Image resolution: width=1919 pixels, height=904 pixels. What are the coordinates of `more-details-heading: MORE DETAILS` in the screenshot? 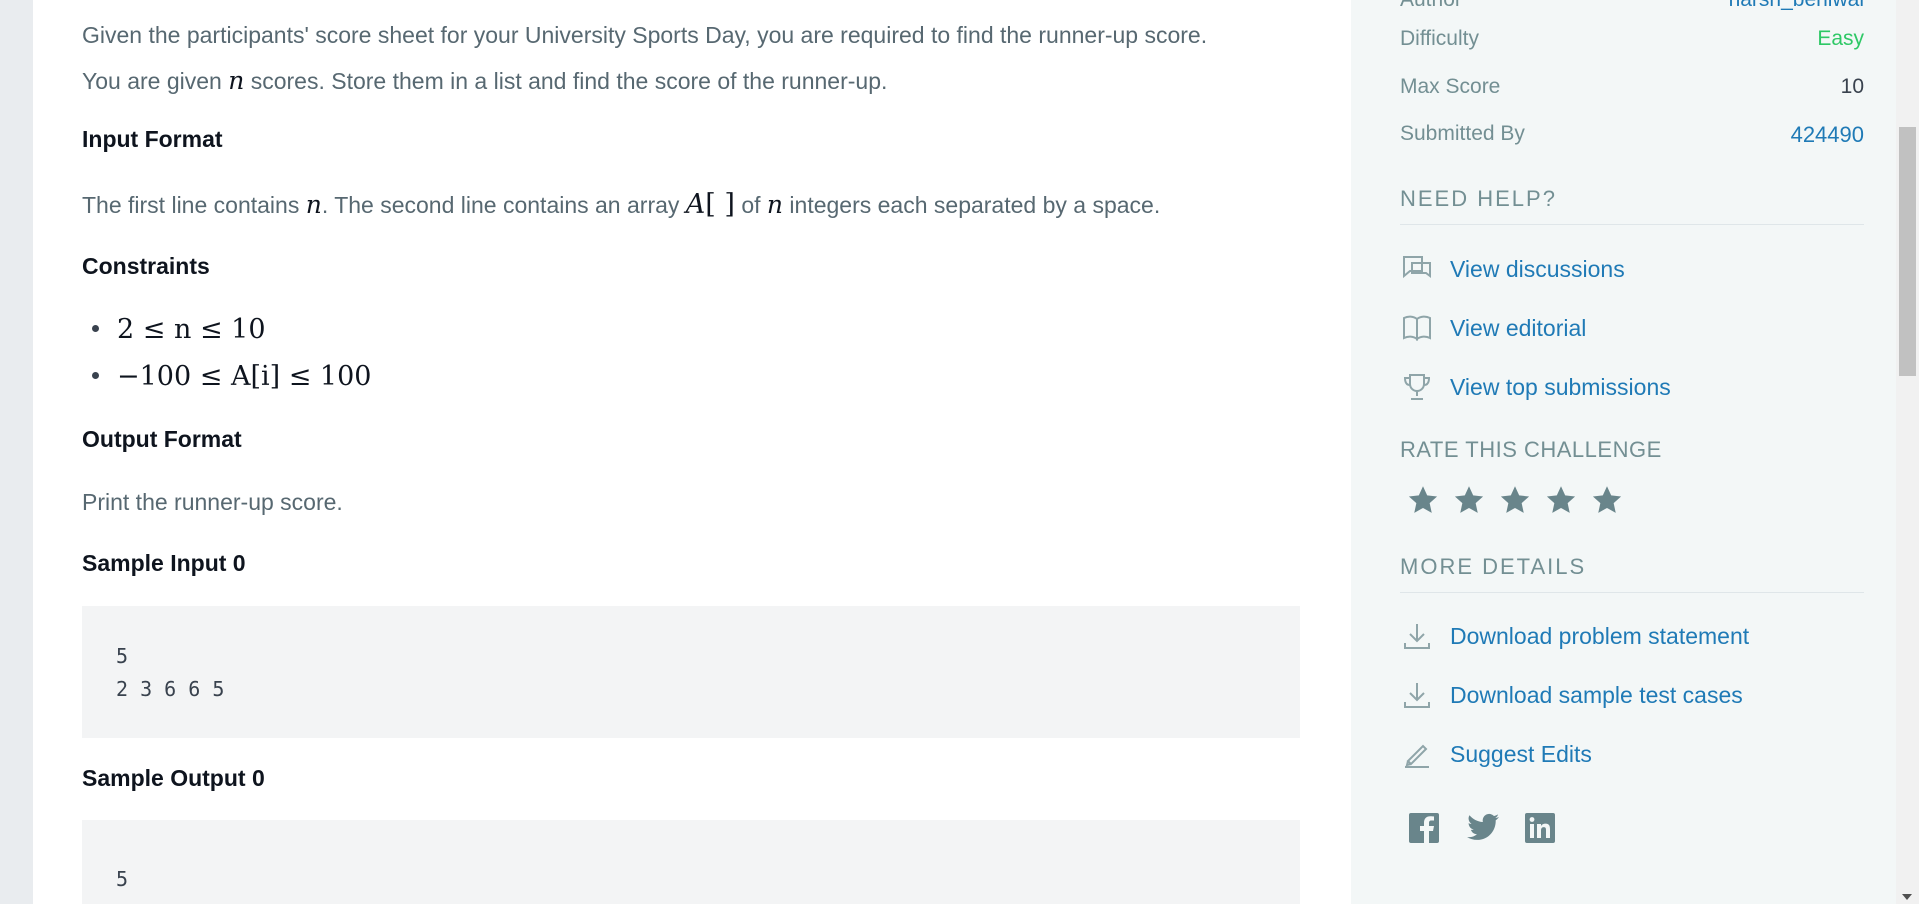 It's located at (1632, 573).